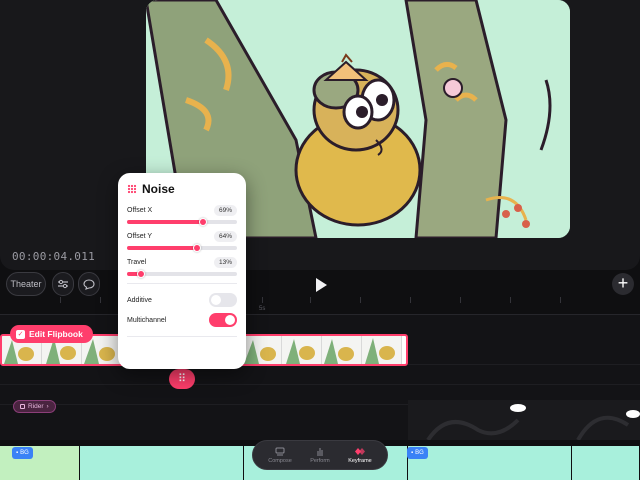  Describe the element at coordinates (182, 274) in the screenshot. I see `travel-slider` at that location.